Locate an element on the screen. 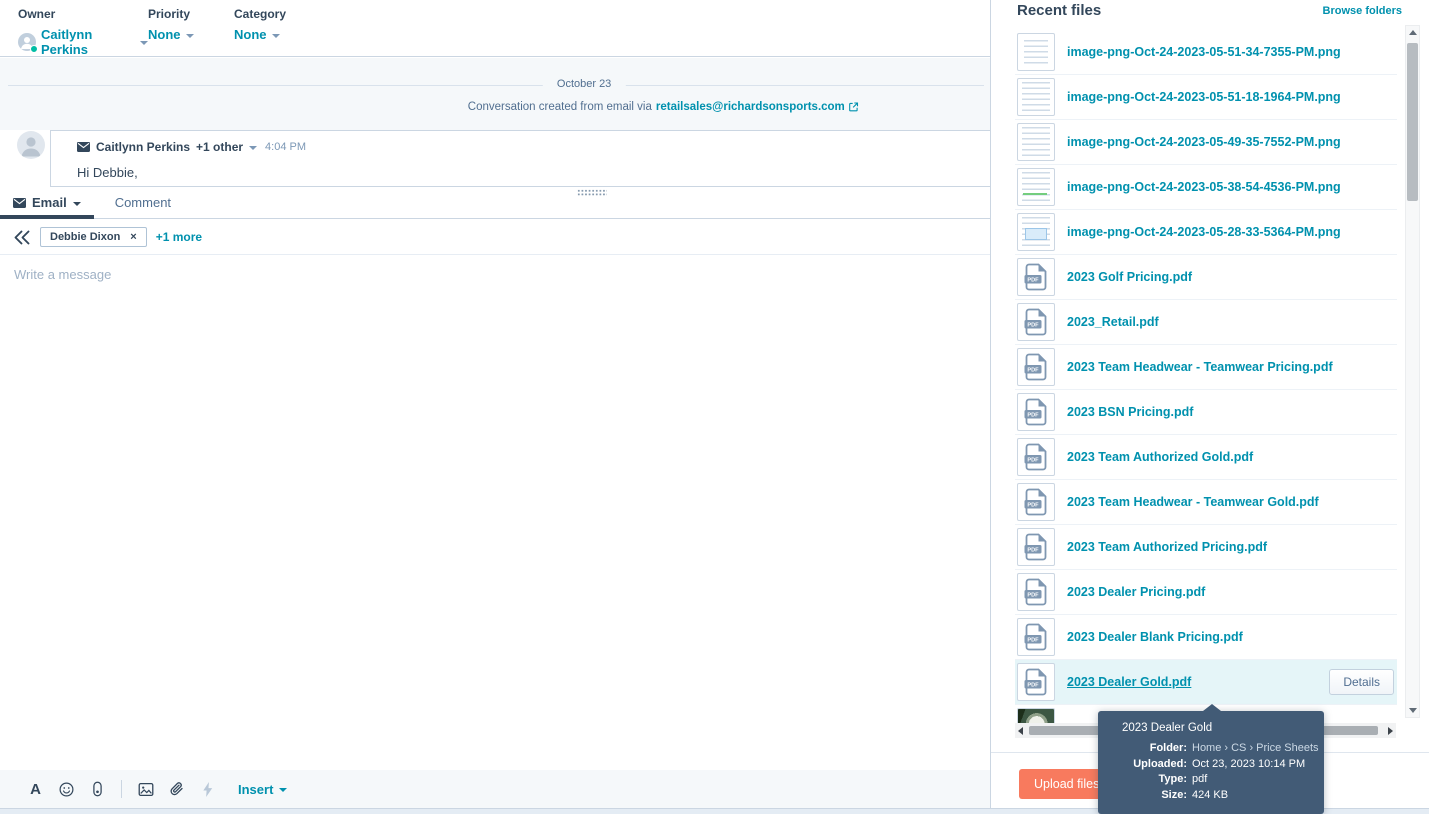 The width and height of the screenshot is (1429, 814). file-link: 2023 Team Authorized Pricing.pdf is located at coordinates (1167, 547).